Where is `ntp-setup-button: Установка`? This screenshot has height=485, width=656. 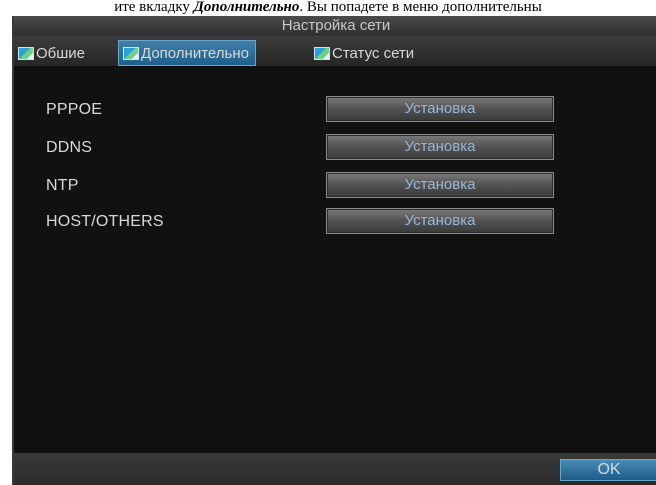
ntp-setup-button: Установка is located at coordinates (440, 185).